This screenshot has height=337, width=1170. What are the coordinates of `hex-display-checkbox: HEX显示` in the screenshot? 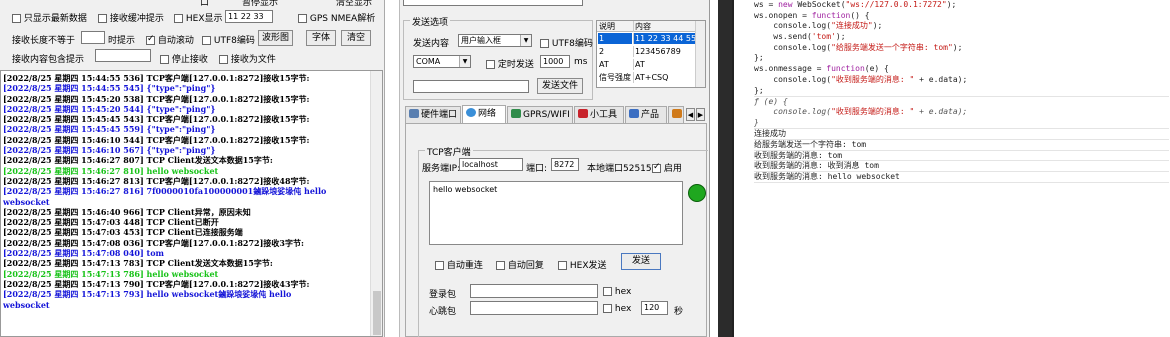 It's located at (198, 17).